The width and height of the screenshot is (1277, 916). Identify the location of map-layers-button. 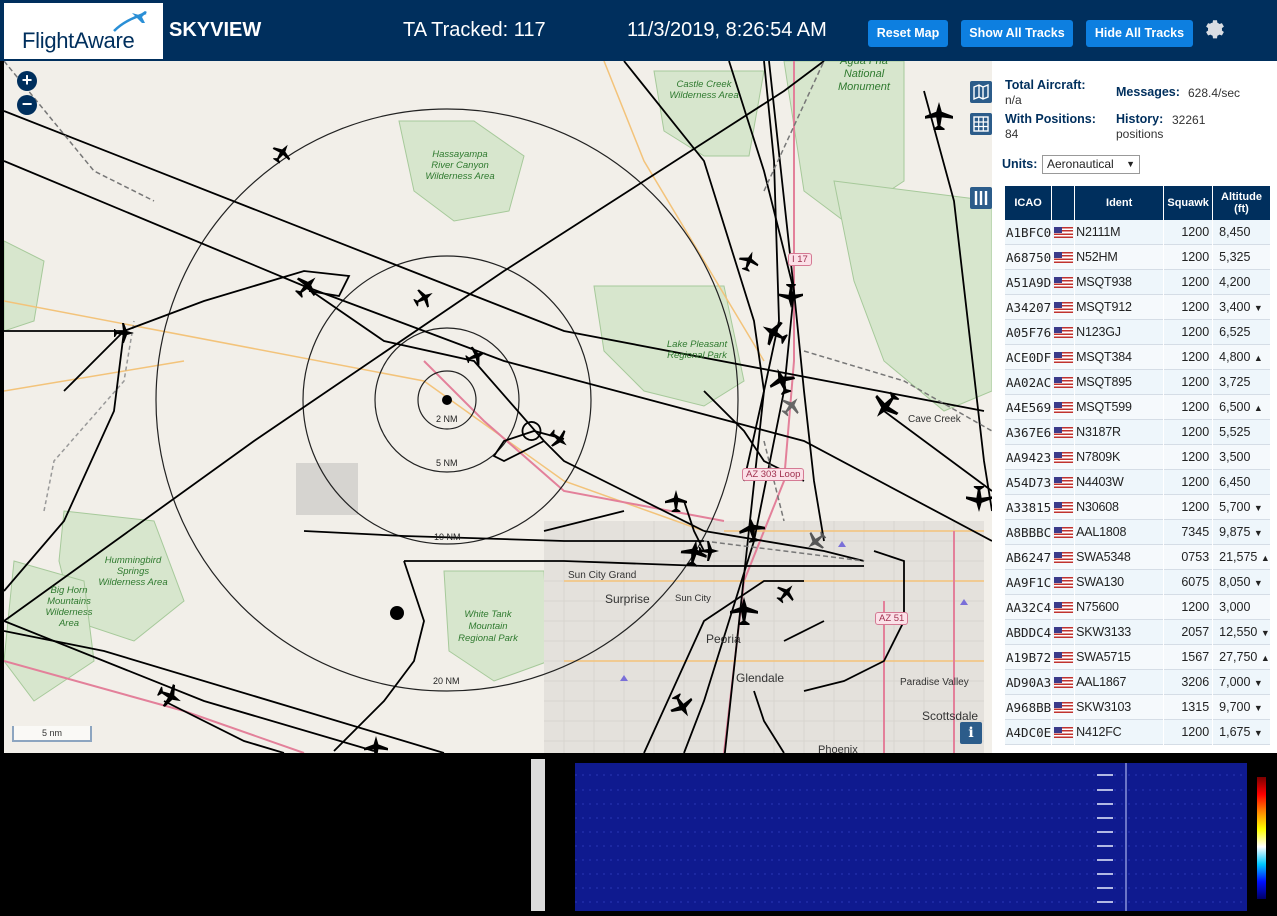
(981, 92).